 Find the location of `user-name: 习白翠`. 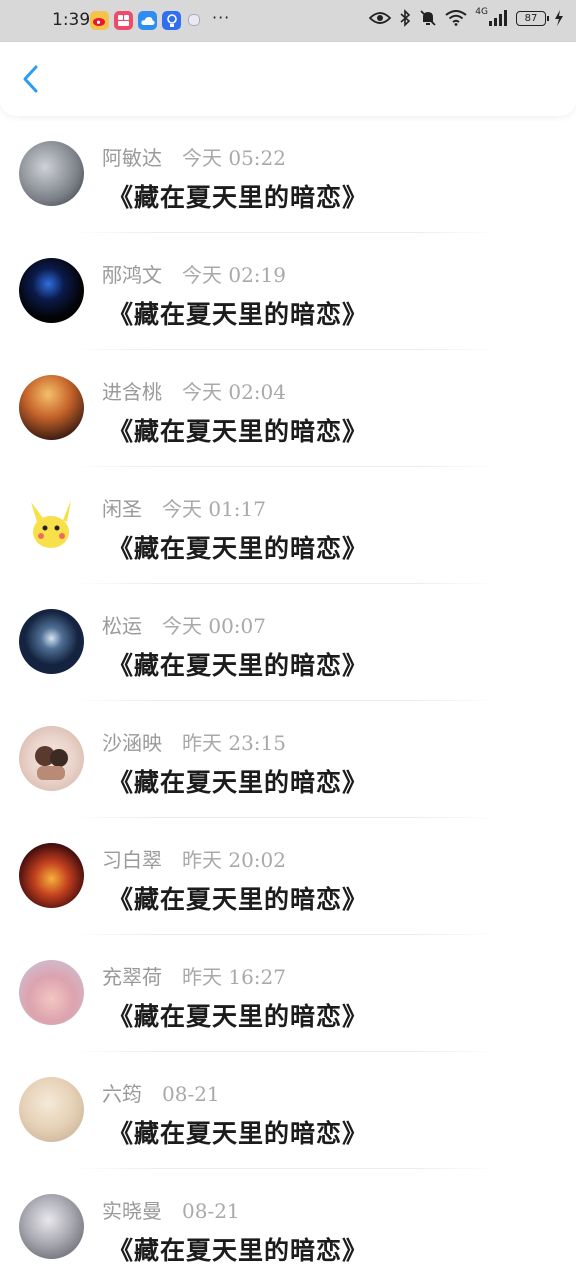

user-name: 习白翠 is located at coordinates (132, 860).